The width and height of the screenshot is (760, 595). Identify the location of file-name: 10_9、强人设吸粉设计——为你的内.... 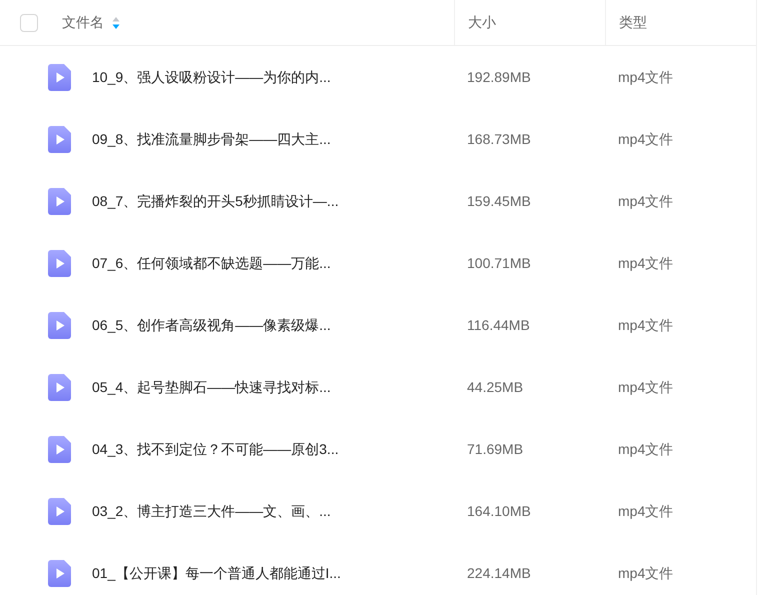
(211, 77).